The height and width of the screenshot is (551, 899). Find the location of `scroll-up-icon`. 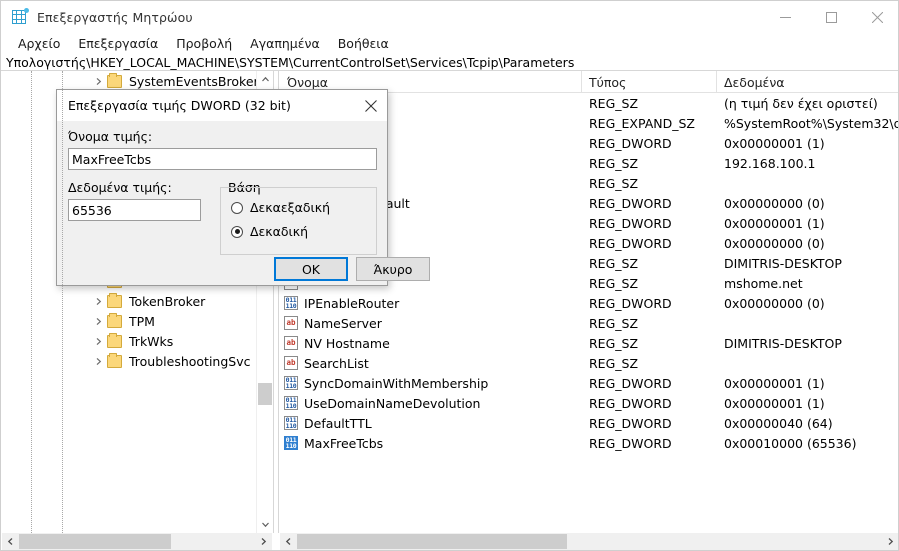

scroll-up-icon is located at coordinates (264, 79).